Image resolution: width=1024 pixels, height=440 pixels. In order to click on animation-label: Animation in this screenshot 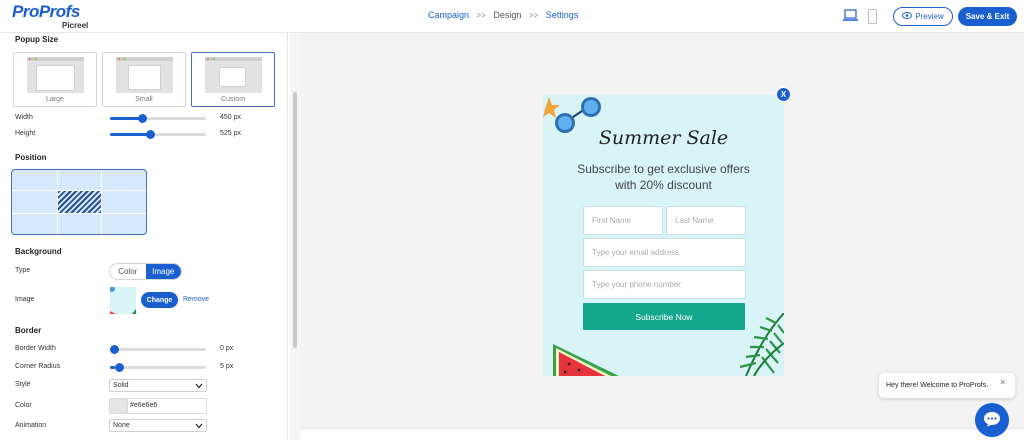, I will do `click(31, 425)`.